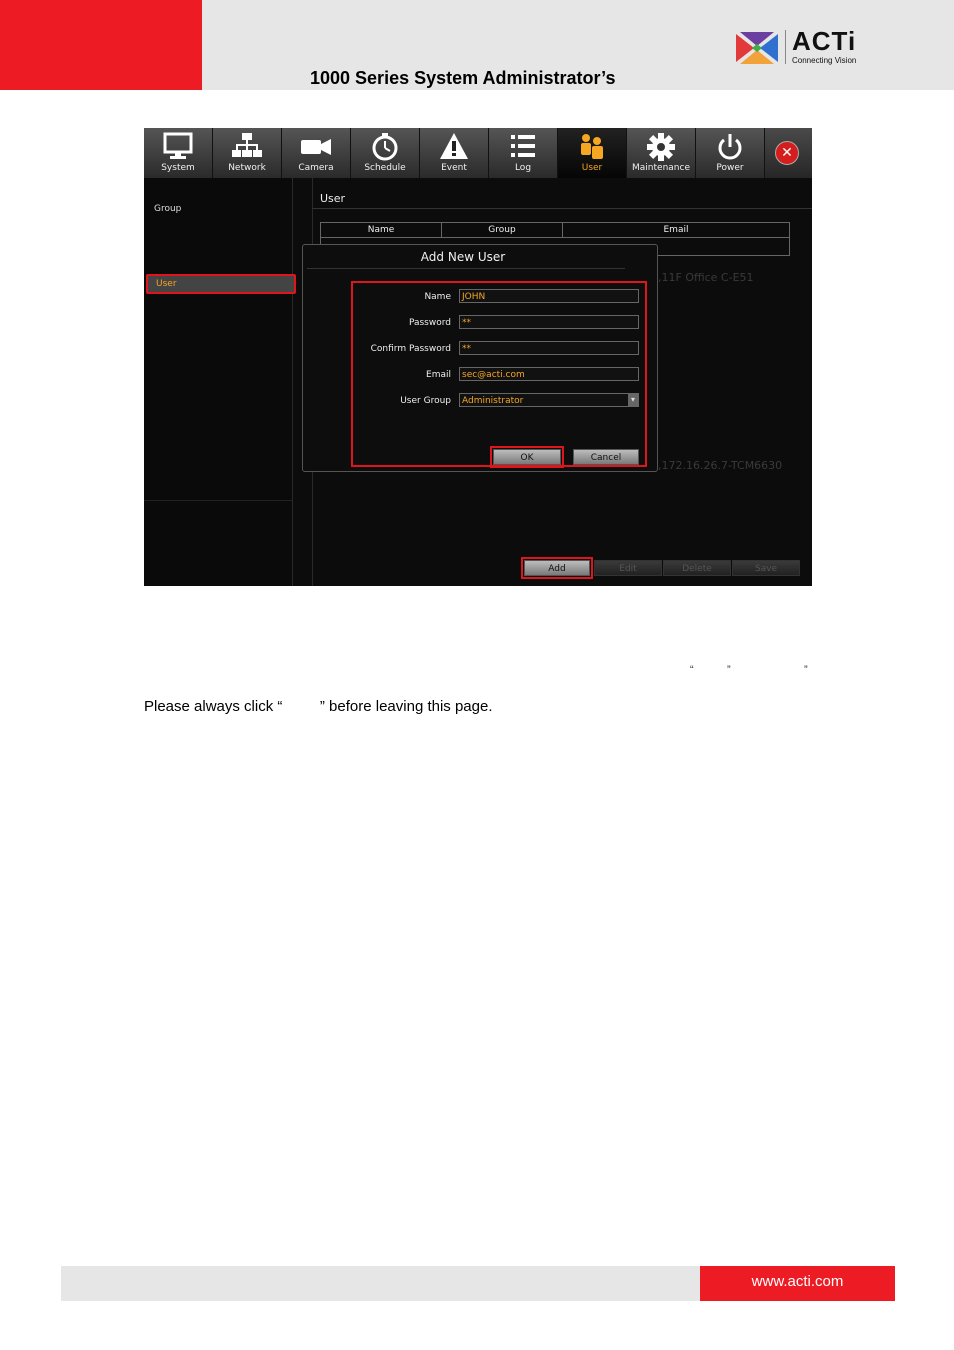 This screenshot has height=1350, width=954. Describe the element at coordinates (454, 146) in the screenshot. I see `warning-icon` at that location.